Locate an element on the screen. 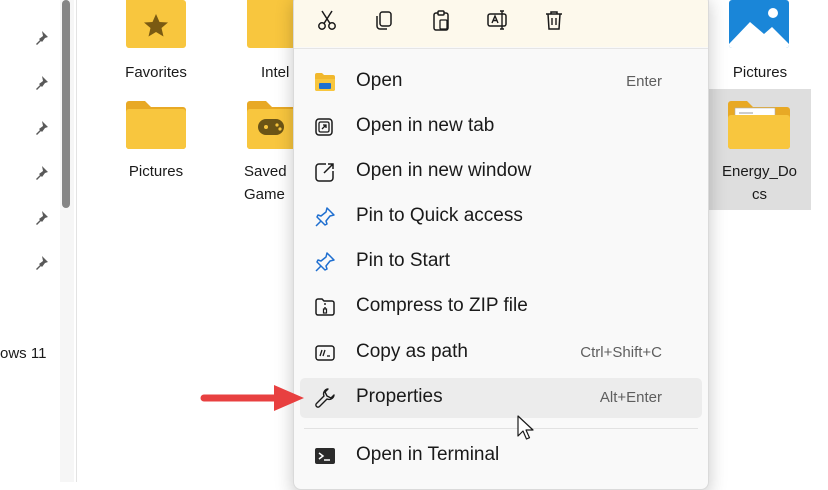 The image size is (828, 490). menu-item-open-terminal: Open in Terminal is located at coordinates (501, 456).